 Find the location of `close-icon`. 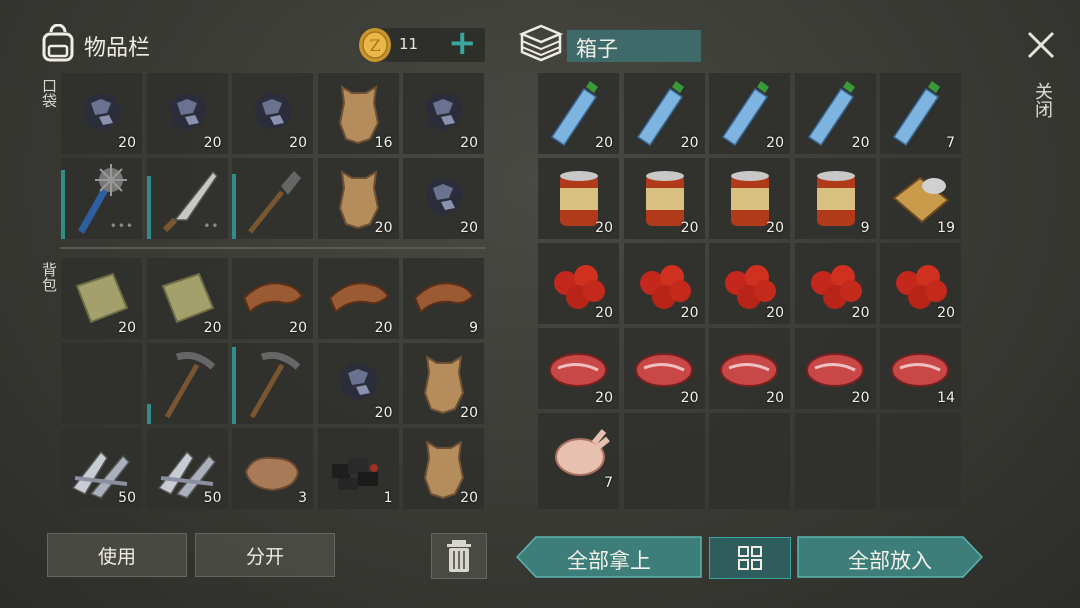

close-icon is located at coordinates (1041, 45).